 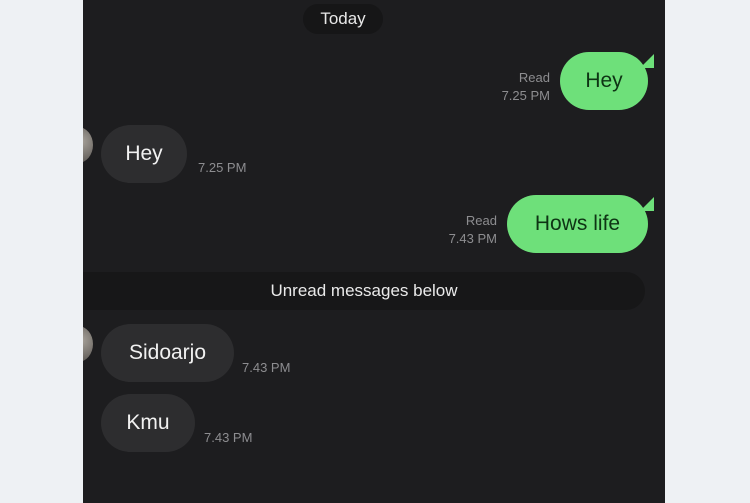 I want to click on incoming-message-bubble: Hey, so click(x=144, y=154).